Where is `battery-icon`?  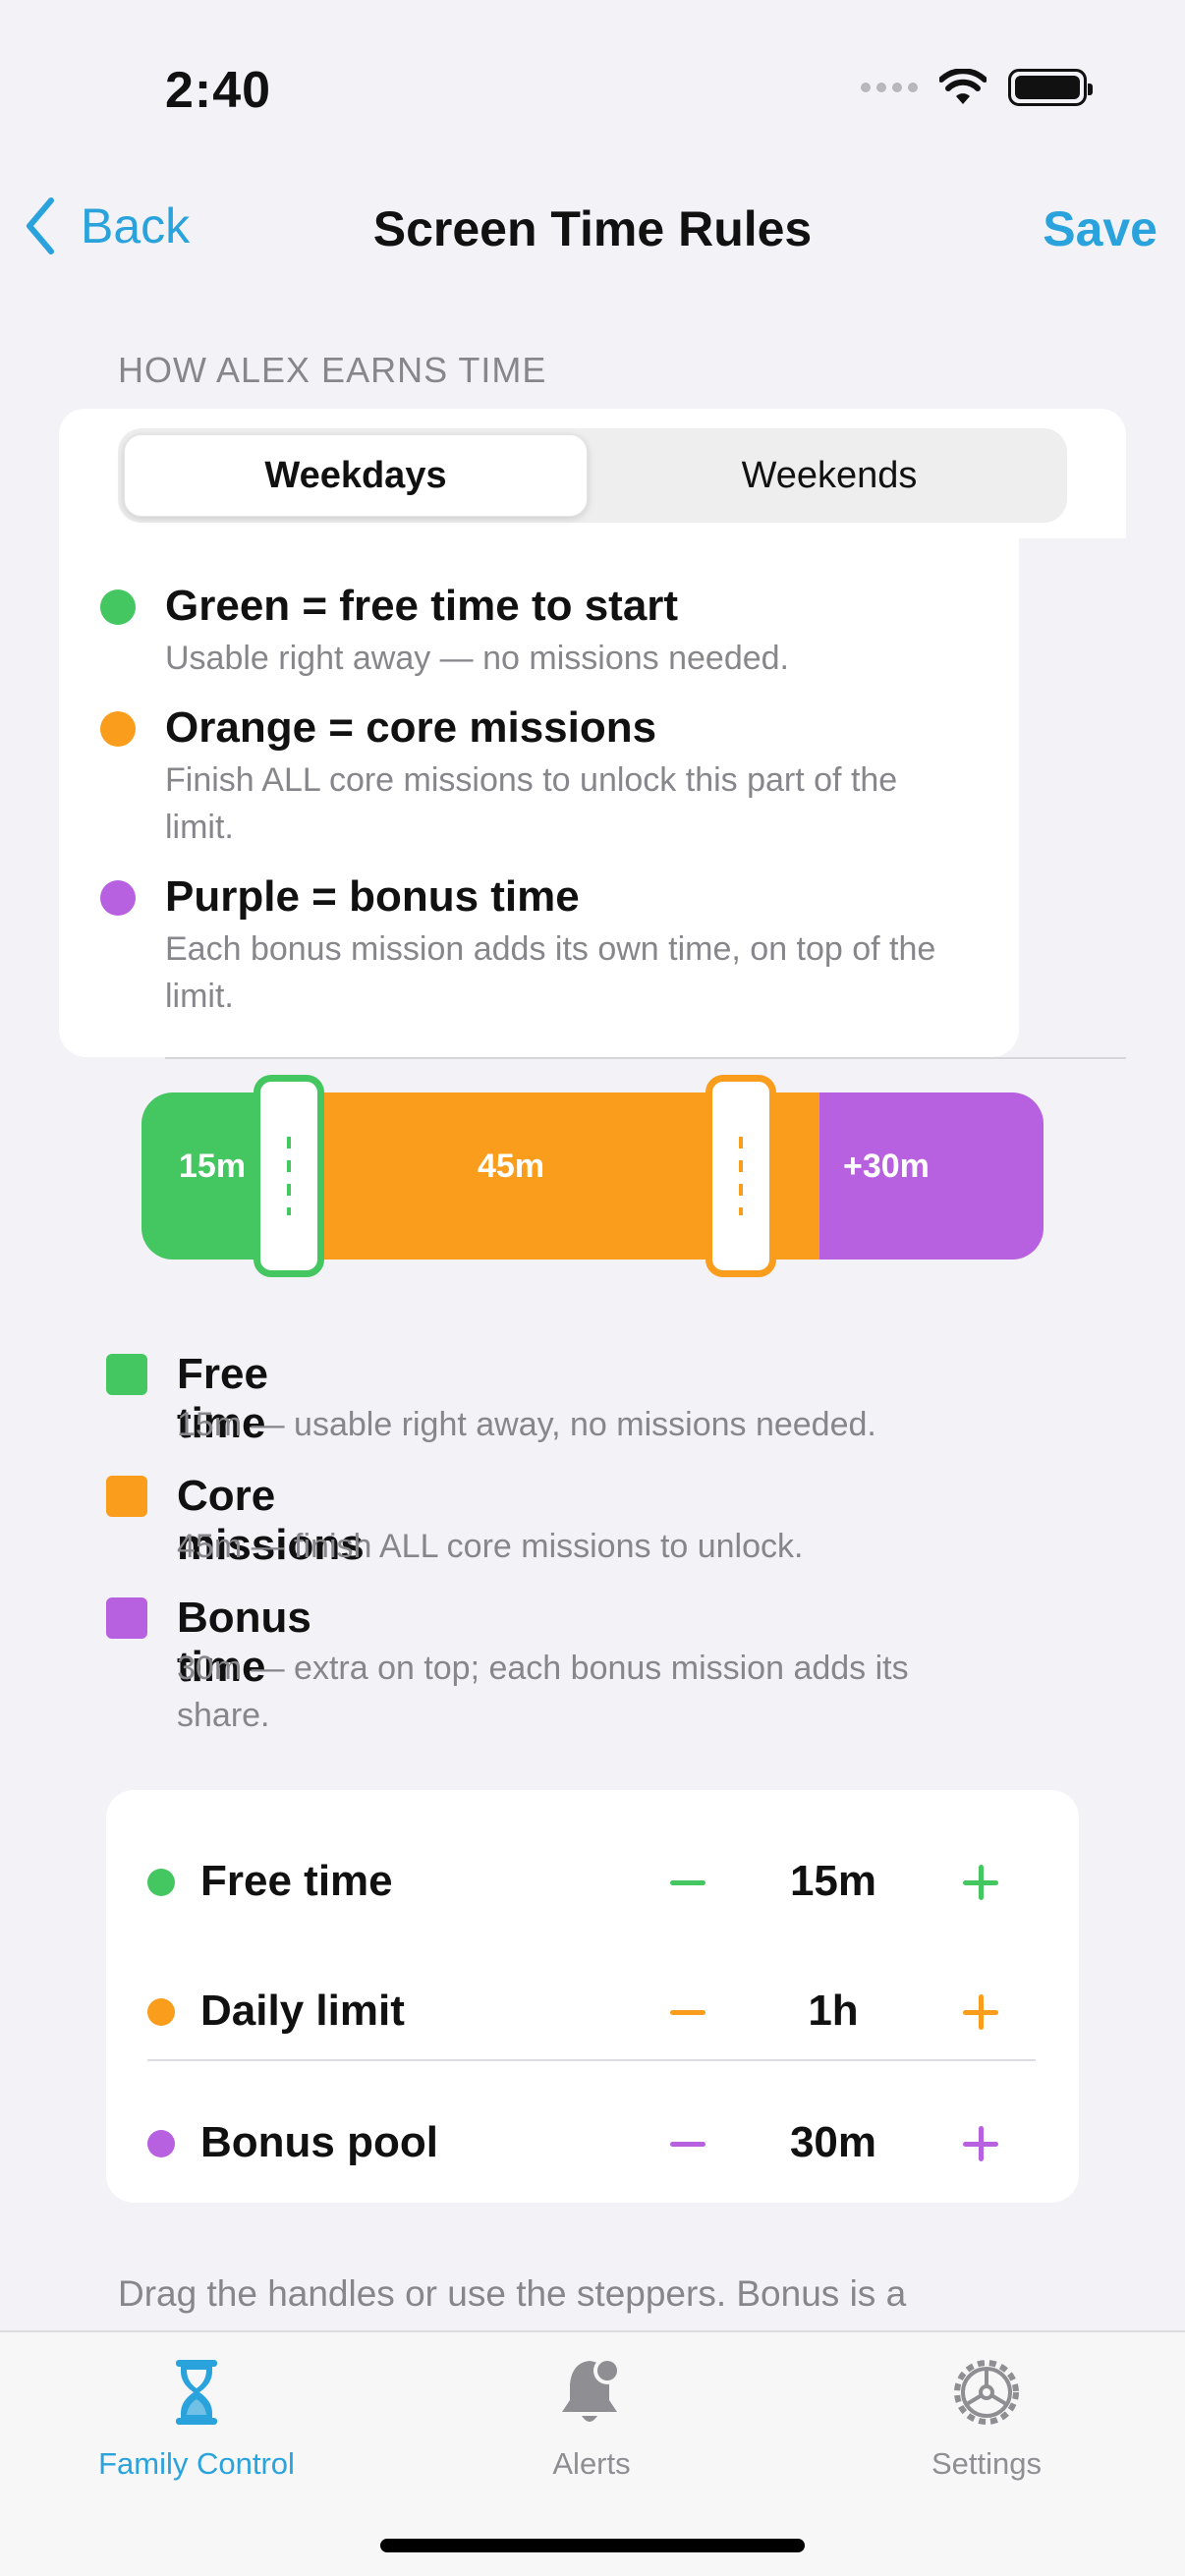
battery-icon is located at coordinates (1050, 87).